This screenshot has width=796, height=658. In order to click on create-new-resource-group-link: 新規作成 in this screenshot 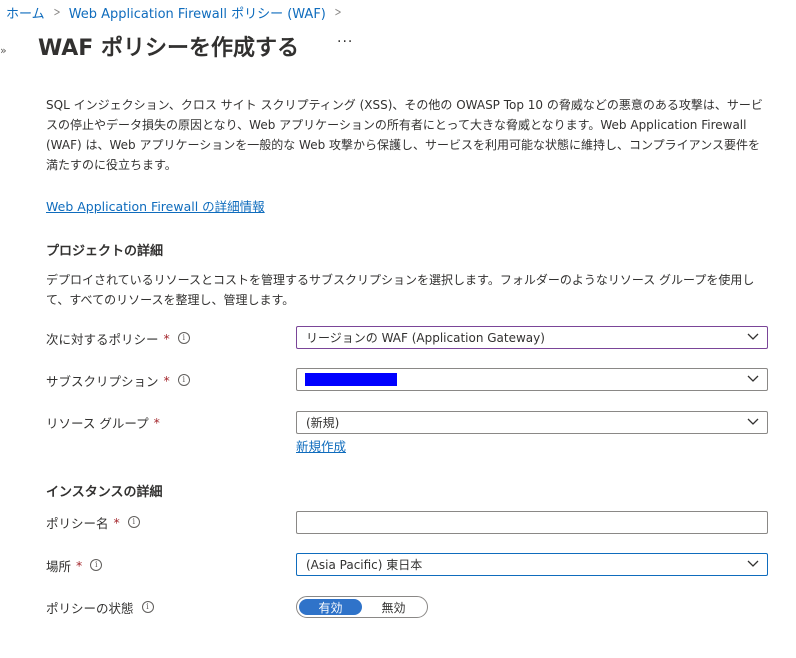, I will do `click(321, 445)`.